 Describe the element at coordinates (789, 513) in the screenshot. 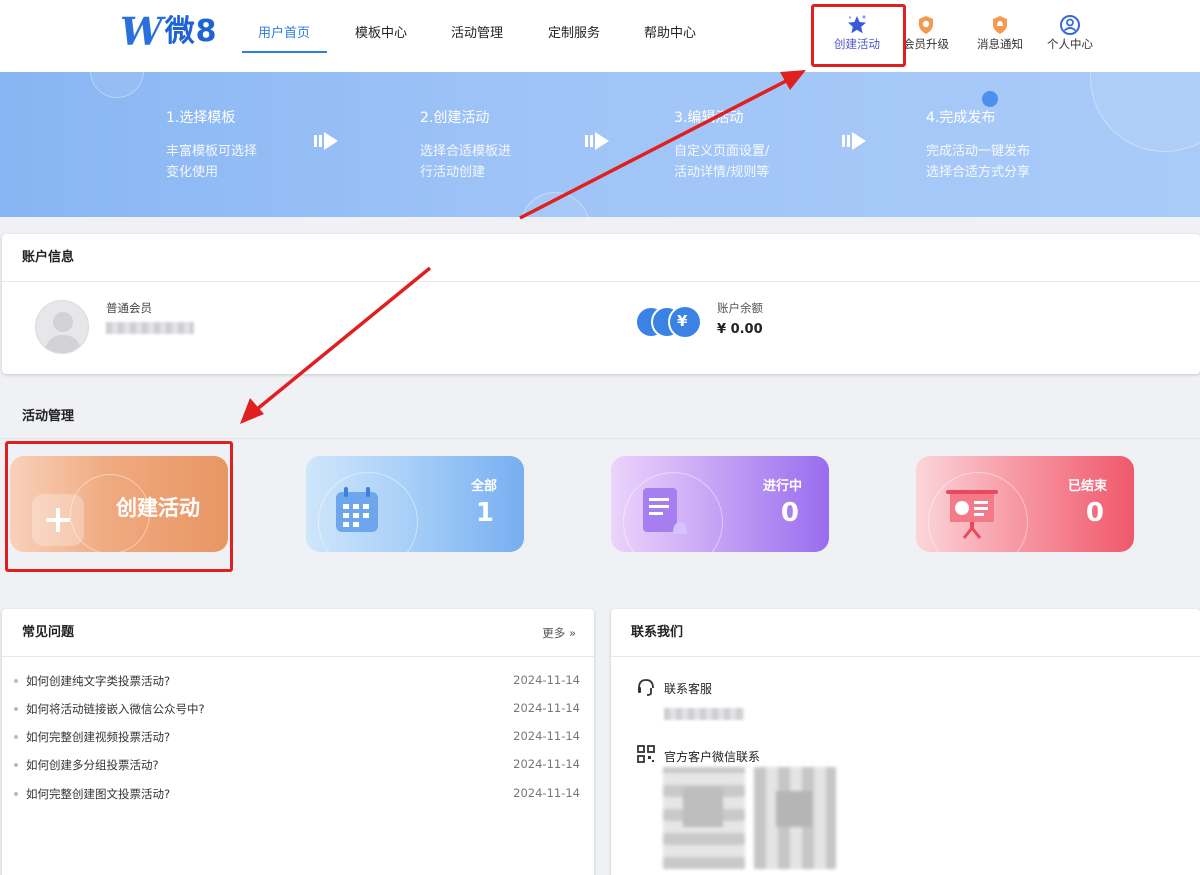

I see `stat-ongoing-value: 0` at that location.